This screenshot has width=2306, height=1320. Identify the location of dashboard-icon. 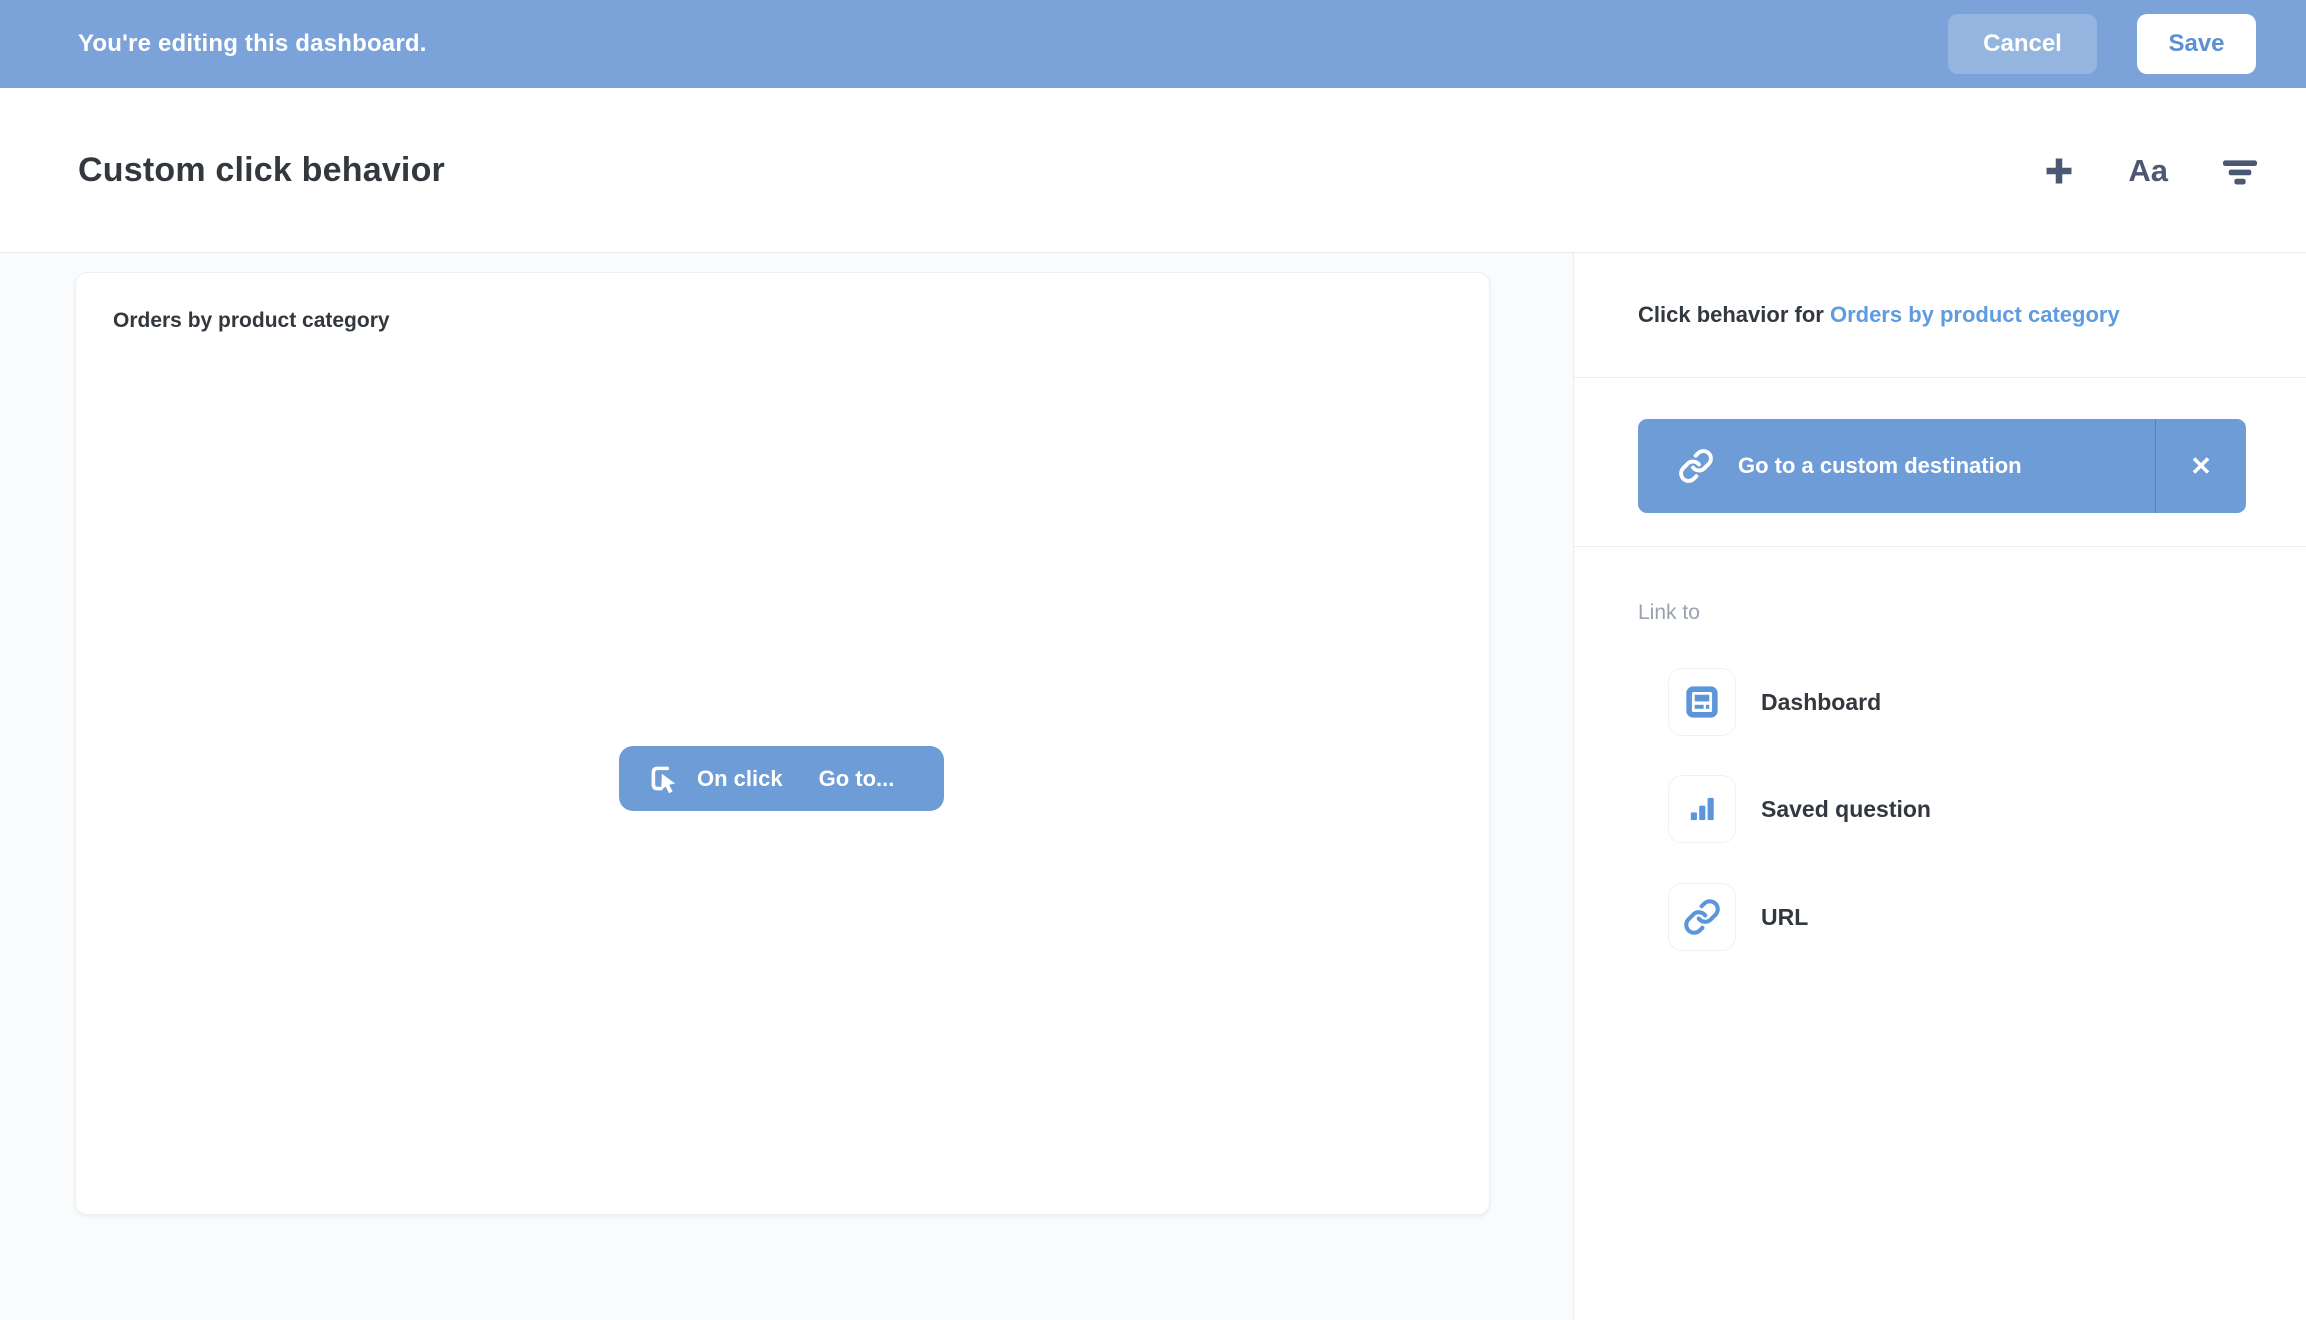
(1702, 702).